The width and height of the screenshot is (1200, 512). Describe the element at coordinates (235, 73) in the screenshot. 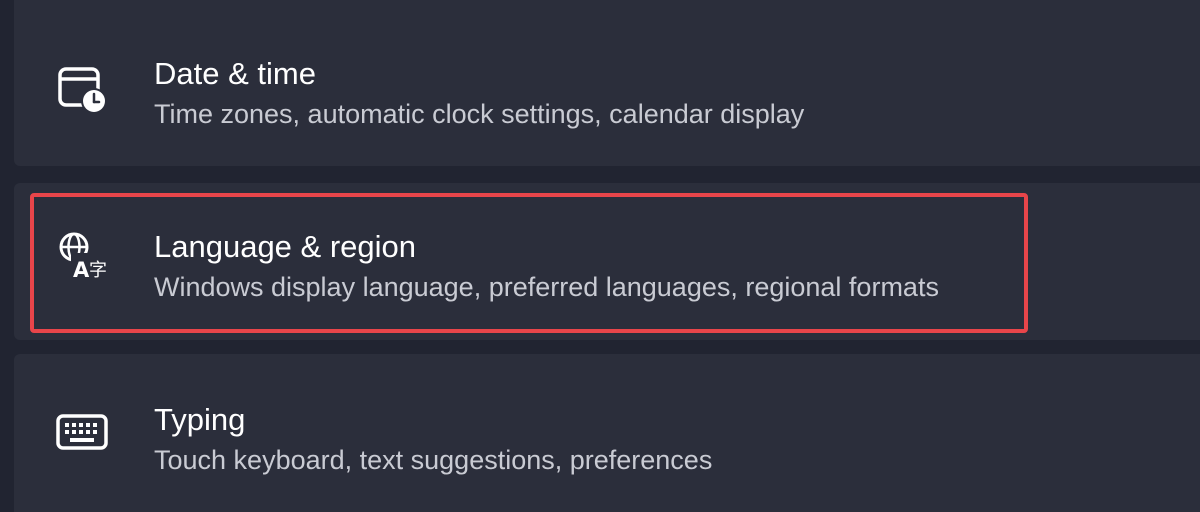

I see `settings-item-title: Date & time` at that location.